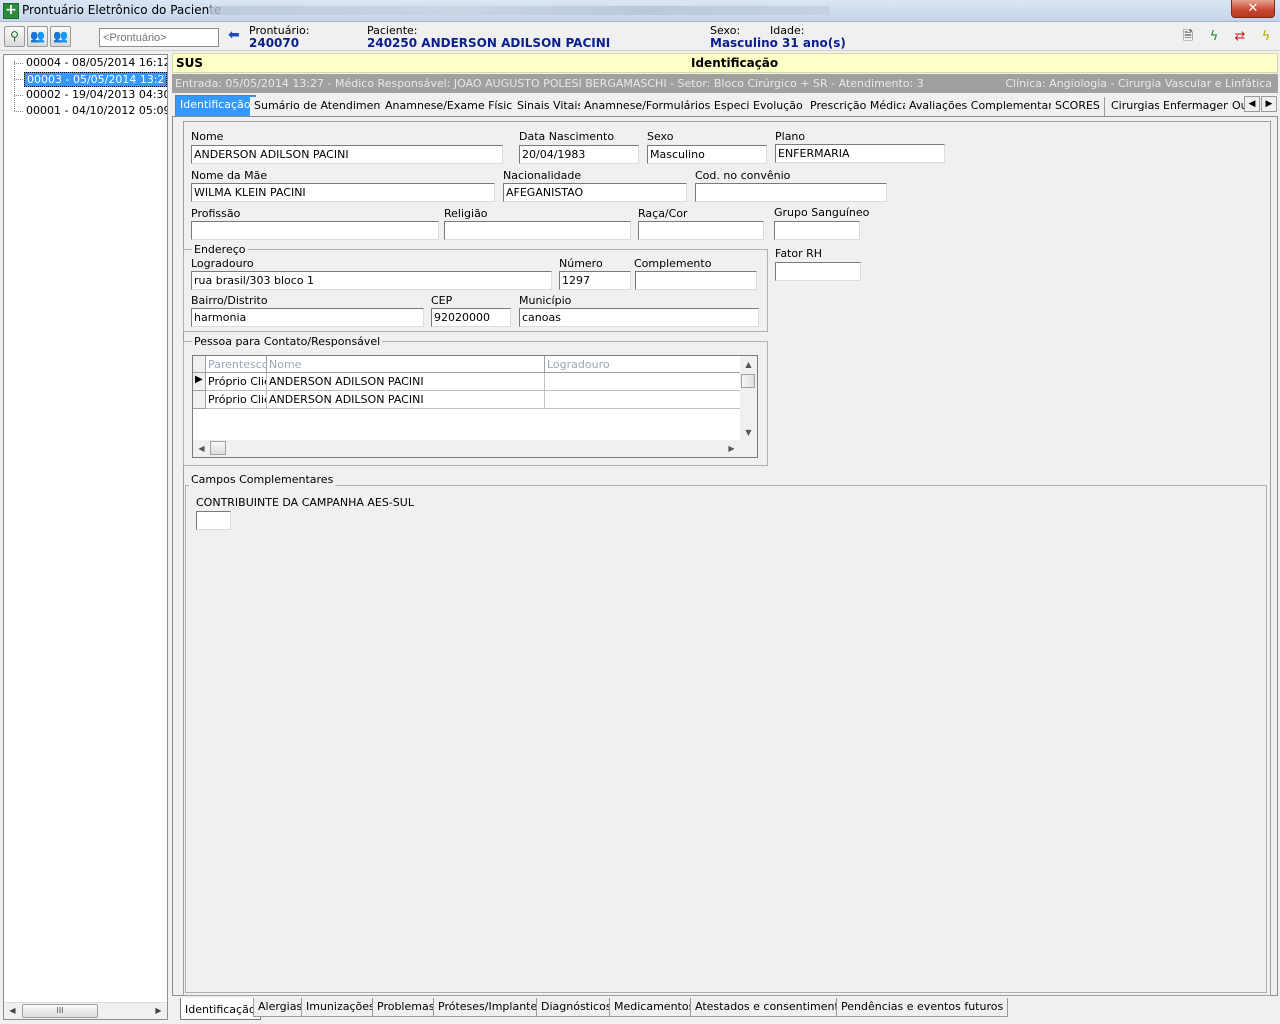 This screenshot has height=1024, width=1280. Describe the element at coordinates (576, 1007) in the screenshot. I see `tab-bottom-diagnosticos: Diagnósticos` at that location.